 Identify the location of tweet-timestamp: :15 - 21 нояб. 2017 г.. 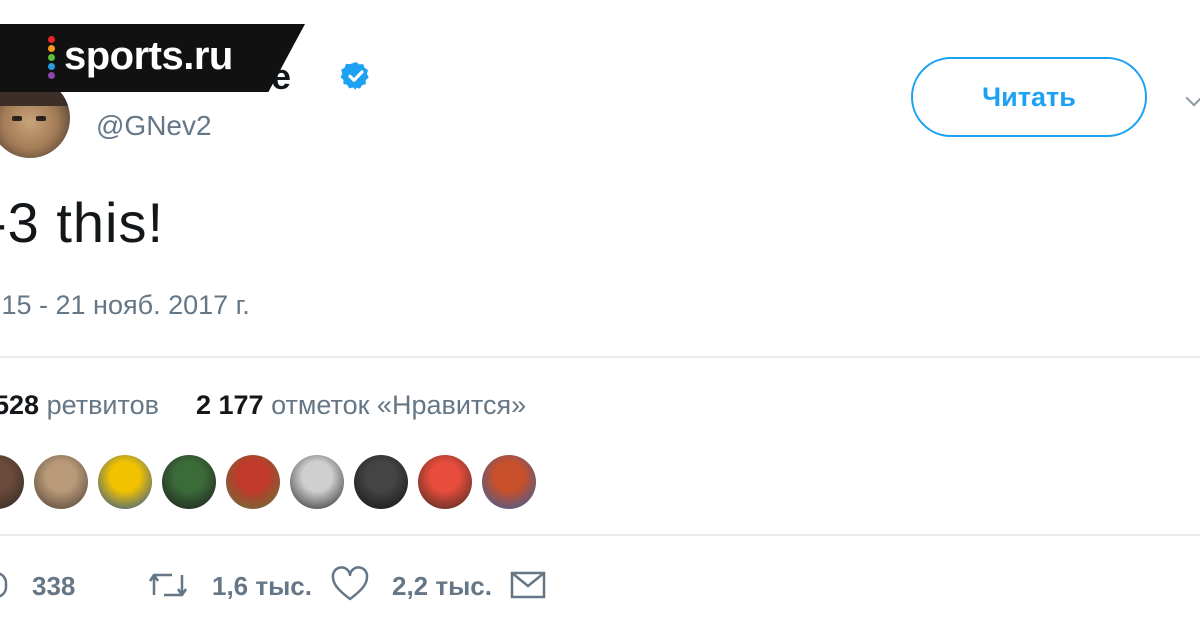
(125, 305).